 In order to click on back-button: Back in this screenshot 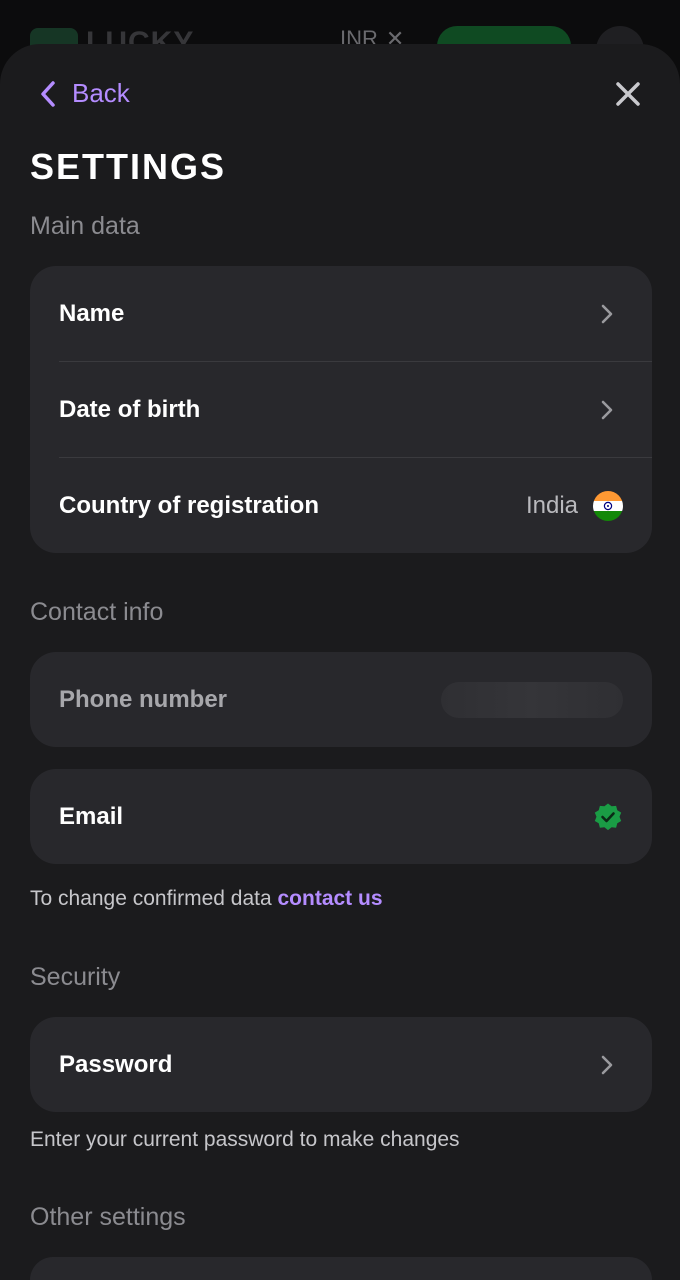, I will do `click(84, 93)`.